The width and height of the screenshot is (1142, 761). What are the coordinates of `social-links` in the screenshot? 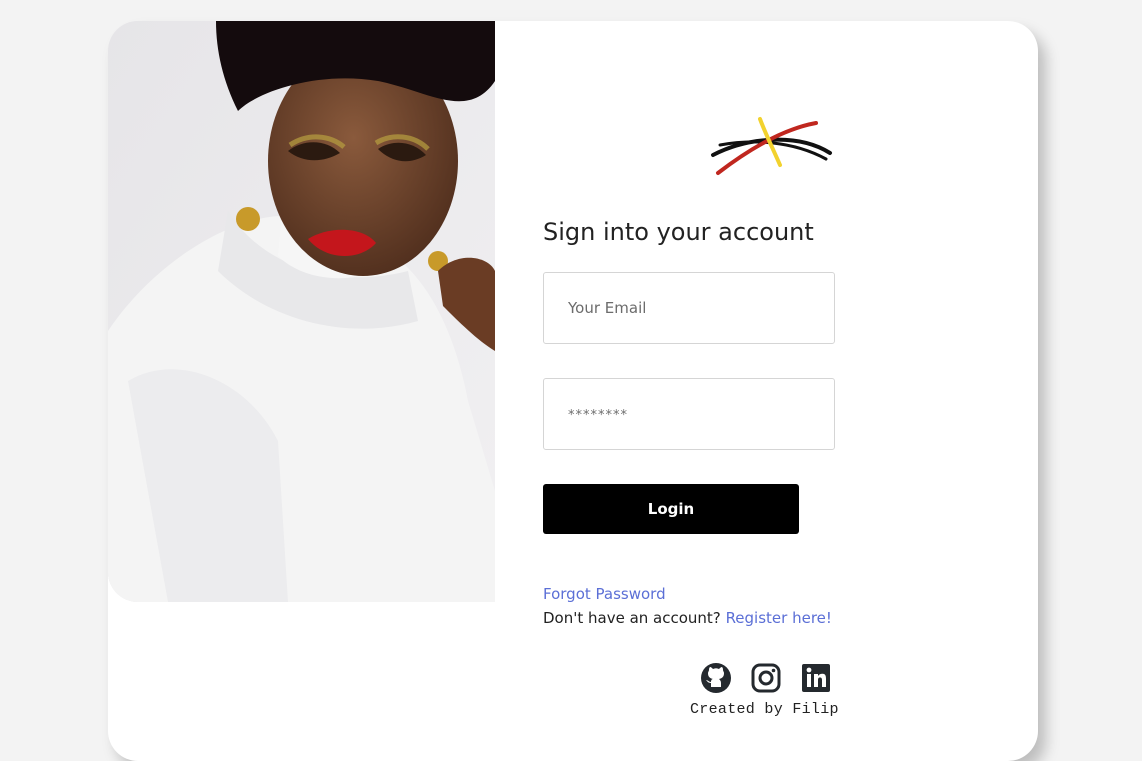 It's located at (766, 678).